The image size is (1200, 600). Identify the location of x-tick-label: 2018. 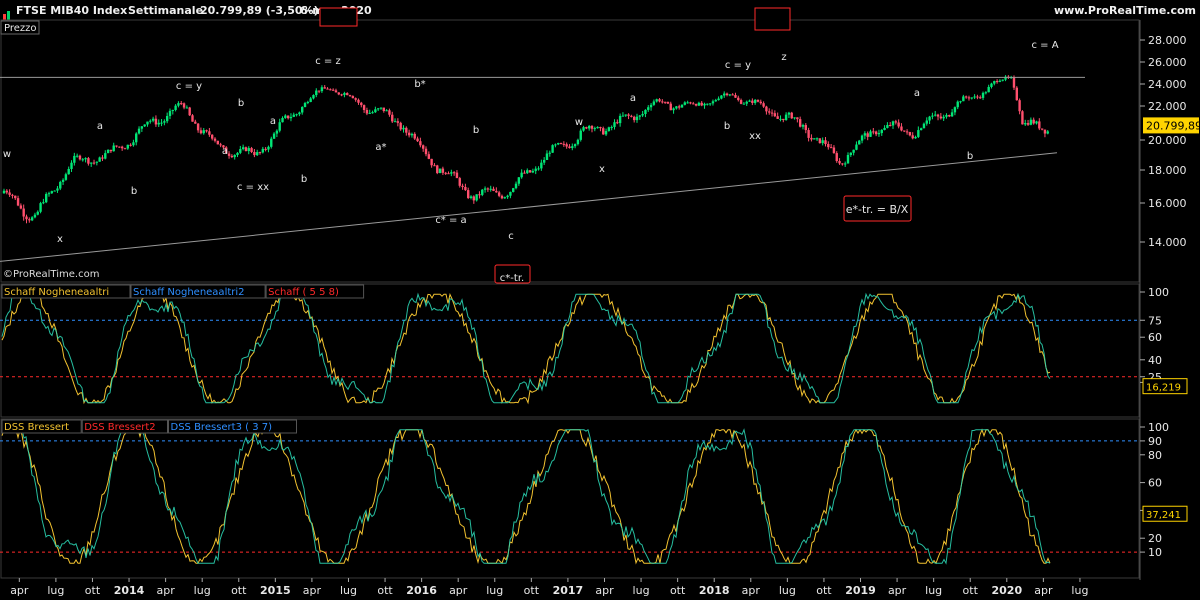
(714, 590).